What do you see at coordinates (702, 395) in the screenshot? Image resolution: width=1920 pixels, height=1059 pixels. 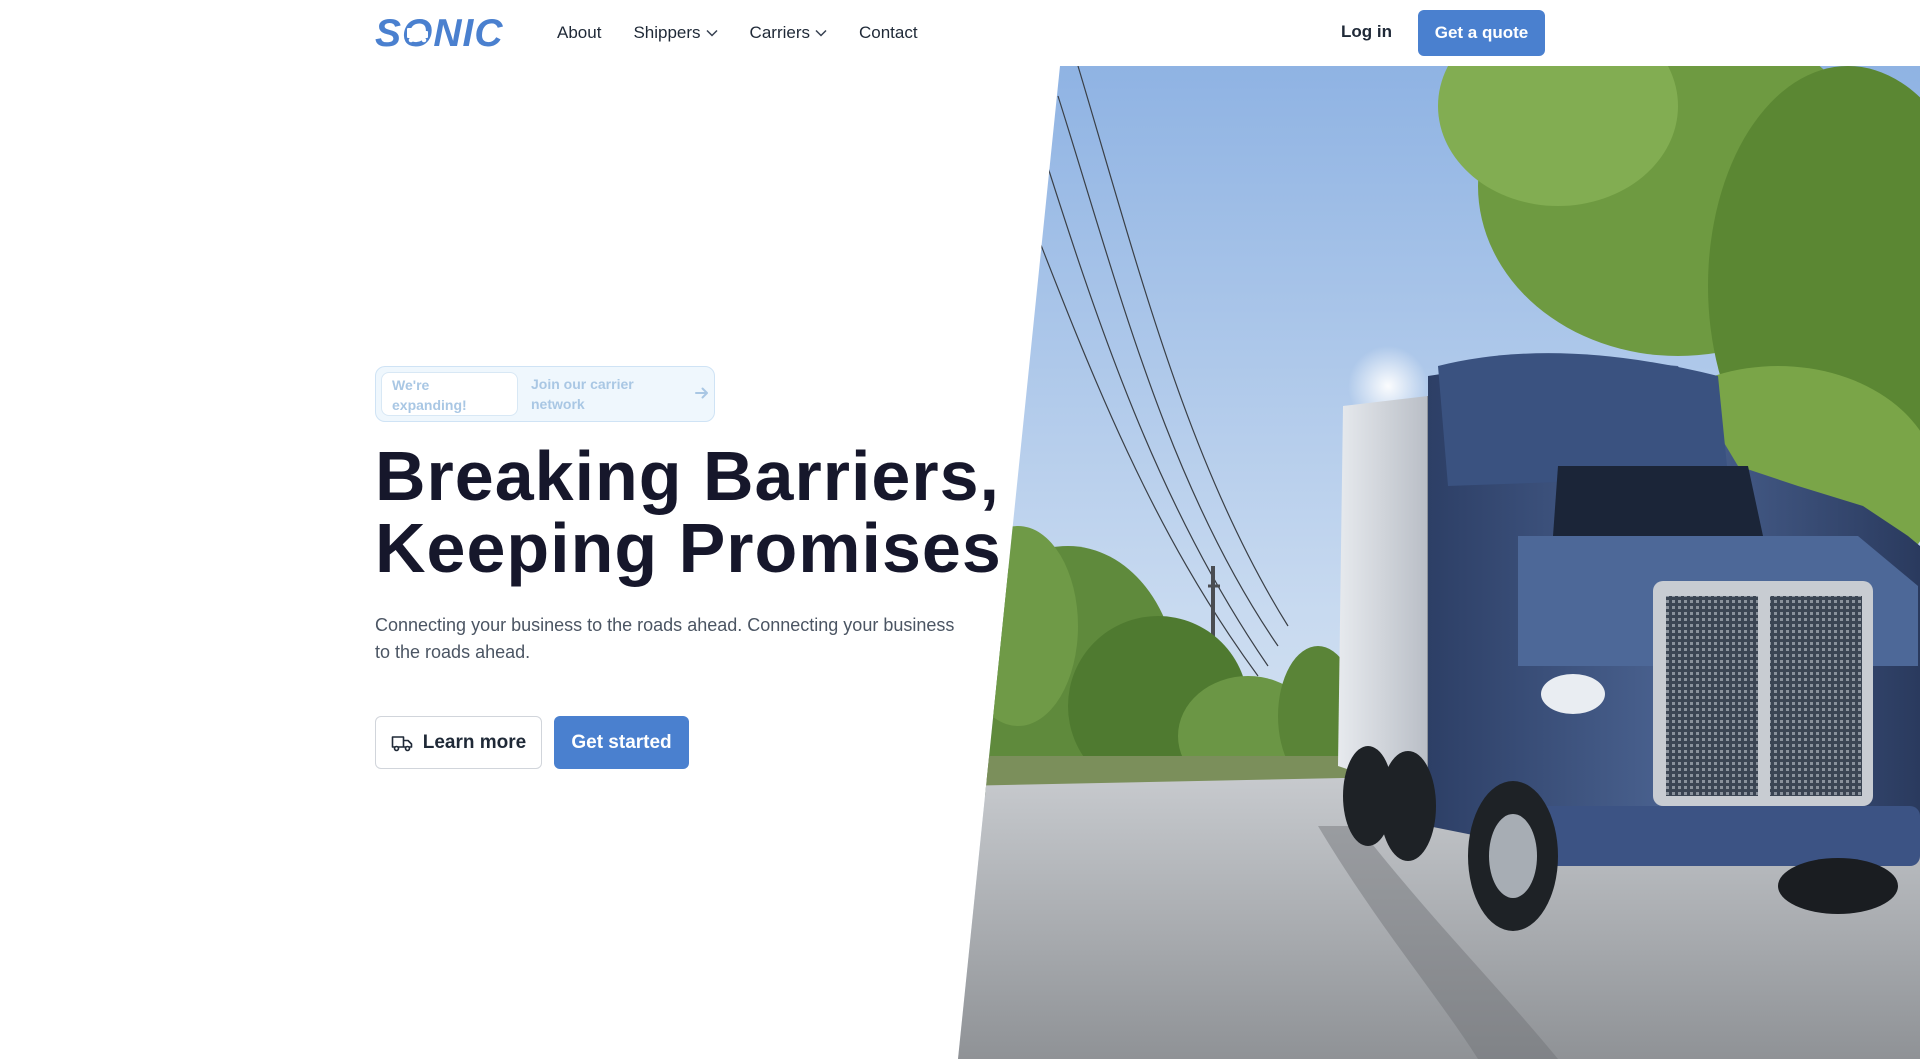 I see `arrow-right-icon` at bounding box center [702, 395].